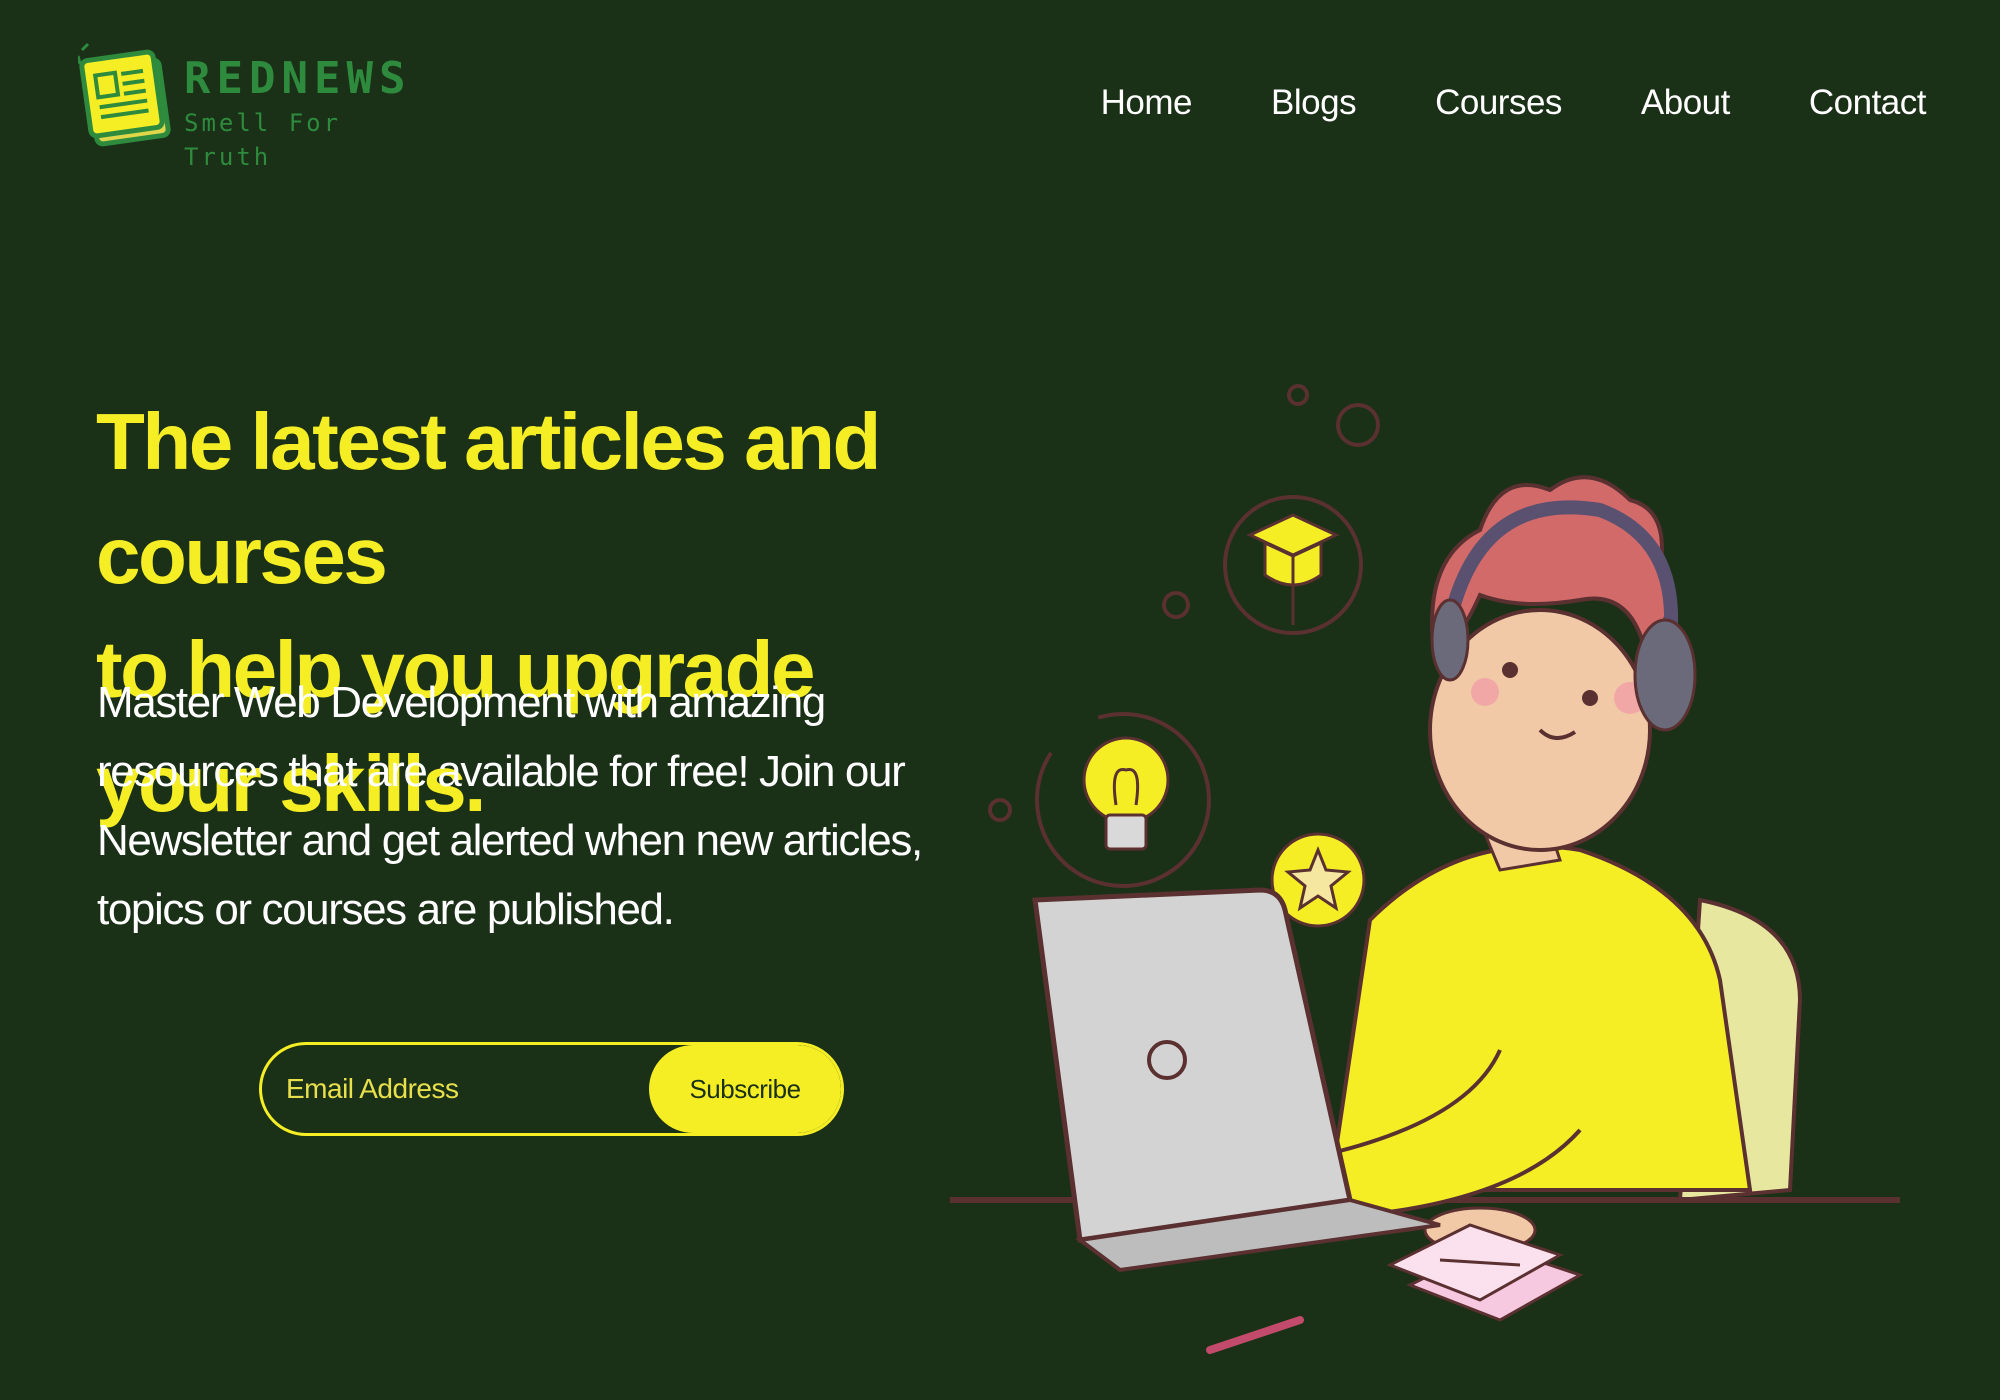 Image resolution: width=2000 pixels, height=1400 pixels. I want to click on nav-link-home: Home, so click(1147, 103).